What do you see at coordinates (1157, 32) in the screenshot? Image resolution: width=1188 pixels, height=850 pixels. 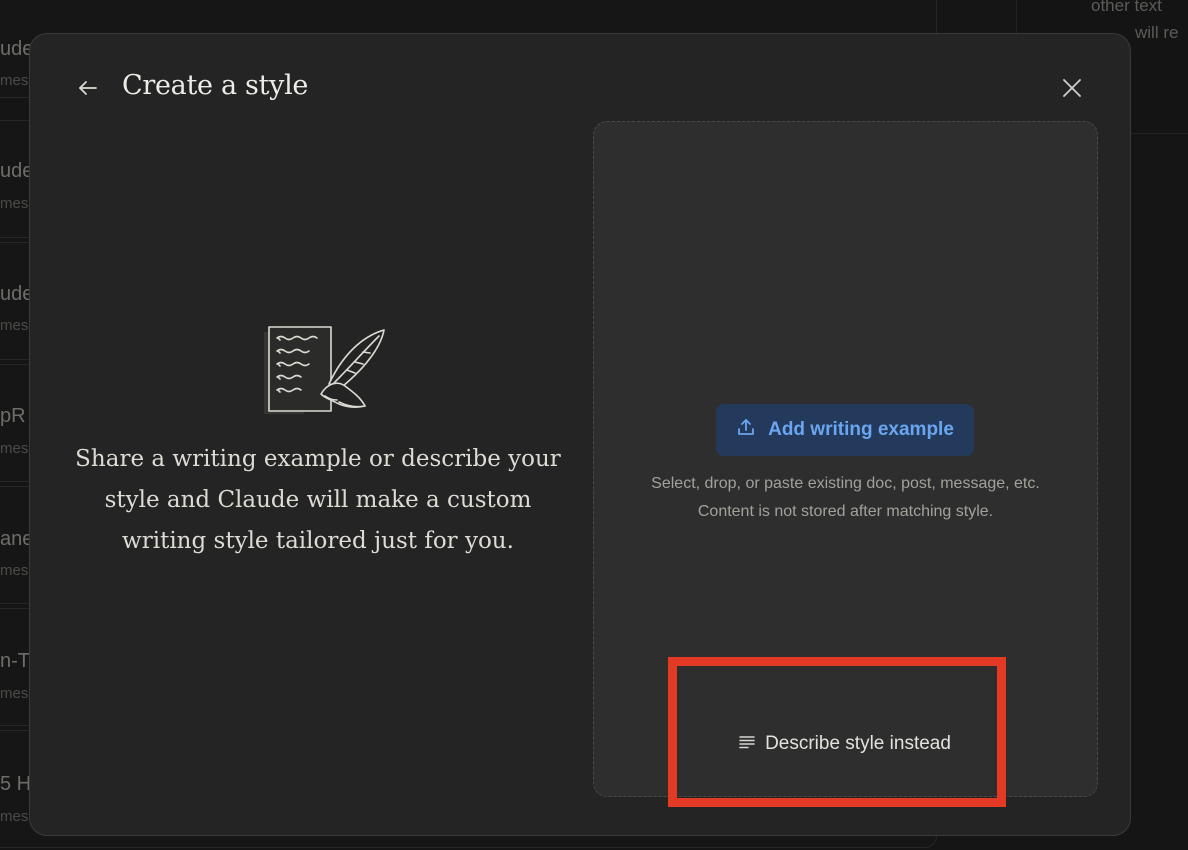 I see `background-panel-text: will re` at bounding box center [1157, 32].